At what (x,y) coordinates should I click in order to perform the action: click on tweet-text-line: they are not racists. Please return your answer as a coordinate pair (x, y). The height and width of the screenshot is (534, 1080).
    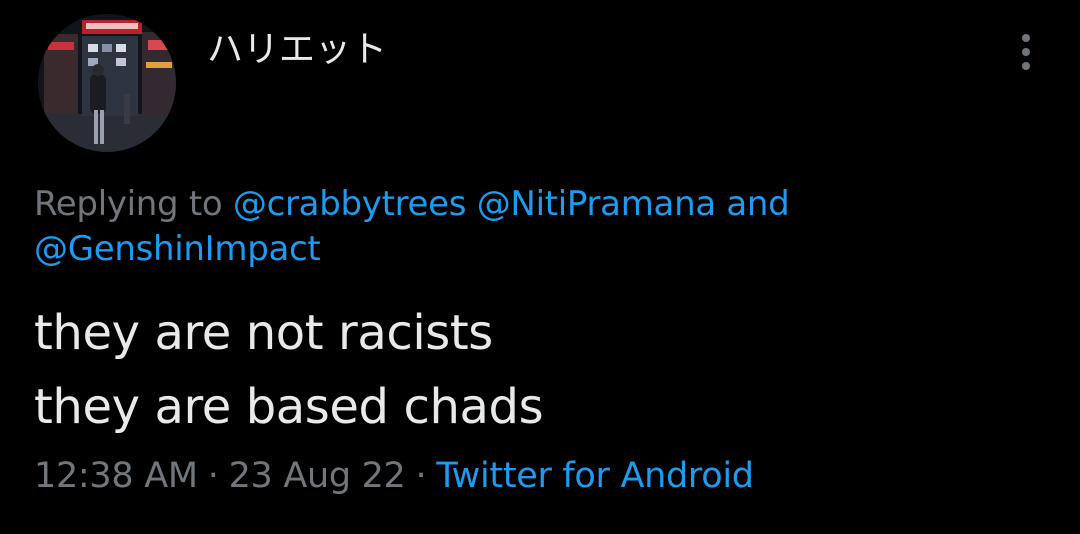
    Looking at the image, I should click on (263, 333).